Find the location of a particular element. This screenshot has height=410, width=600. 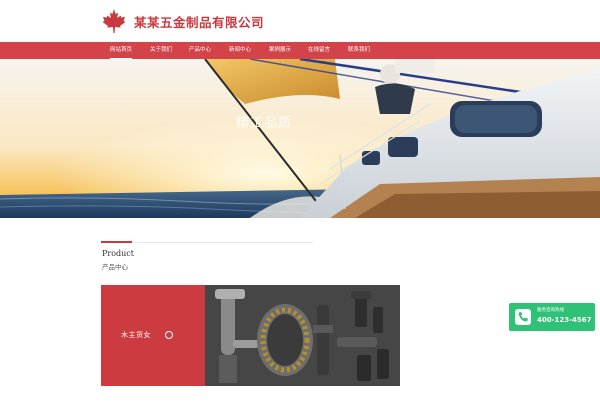

product-image is located at coordinates (302, 335).